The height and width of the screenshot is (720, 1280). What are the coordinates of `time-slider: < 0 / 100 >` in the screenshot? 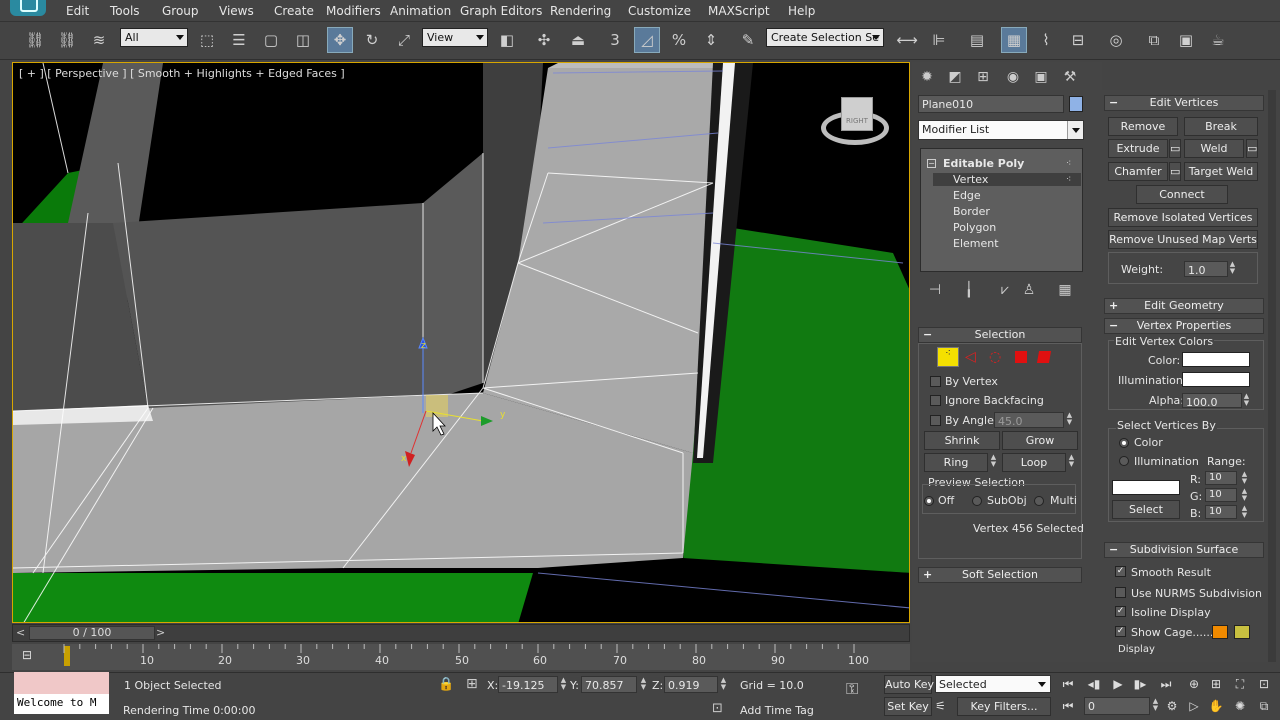 It's located at (461, 633).